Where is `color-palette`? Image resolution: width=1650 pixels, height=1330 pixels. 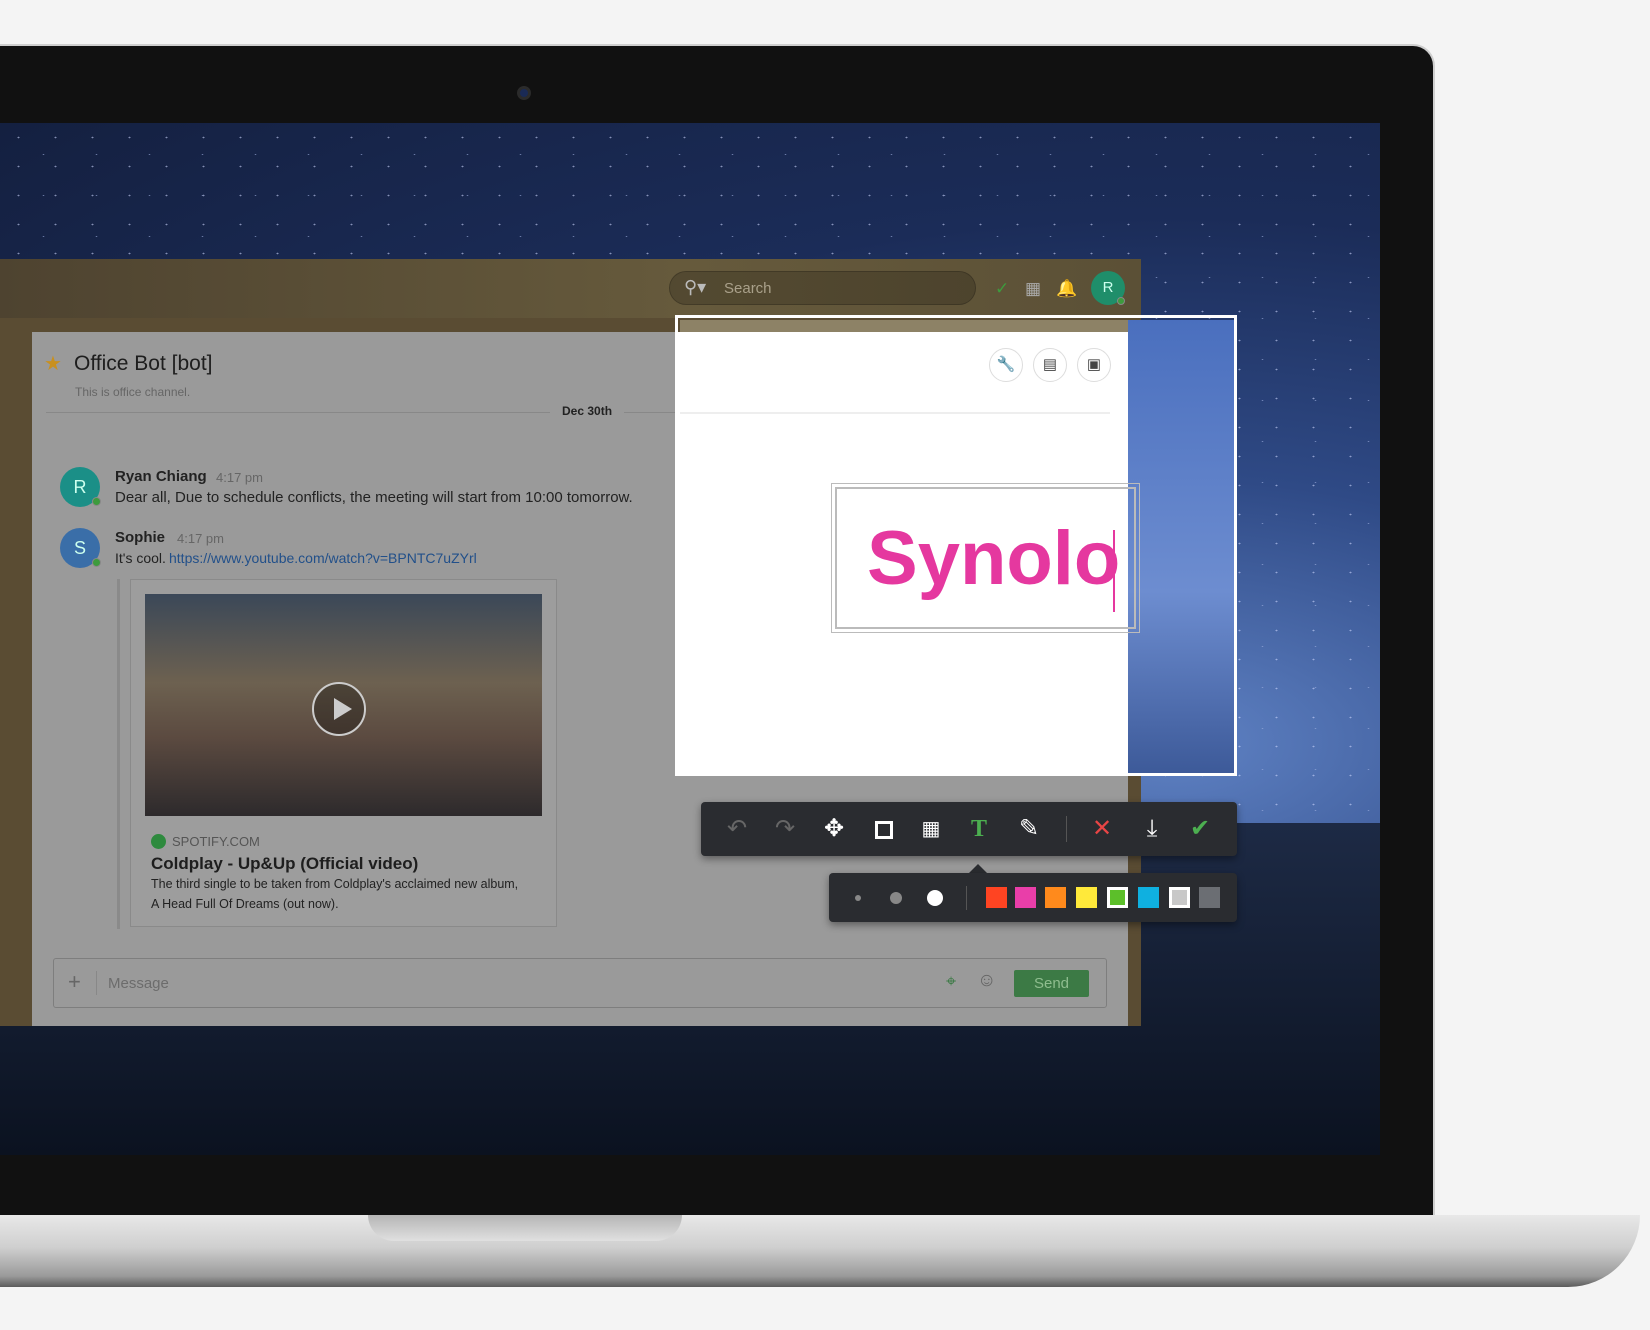
color-palette is located at coordinates (1033, 897).